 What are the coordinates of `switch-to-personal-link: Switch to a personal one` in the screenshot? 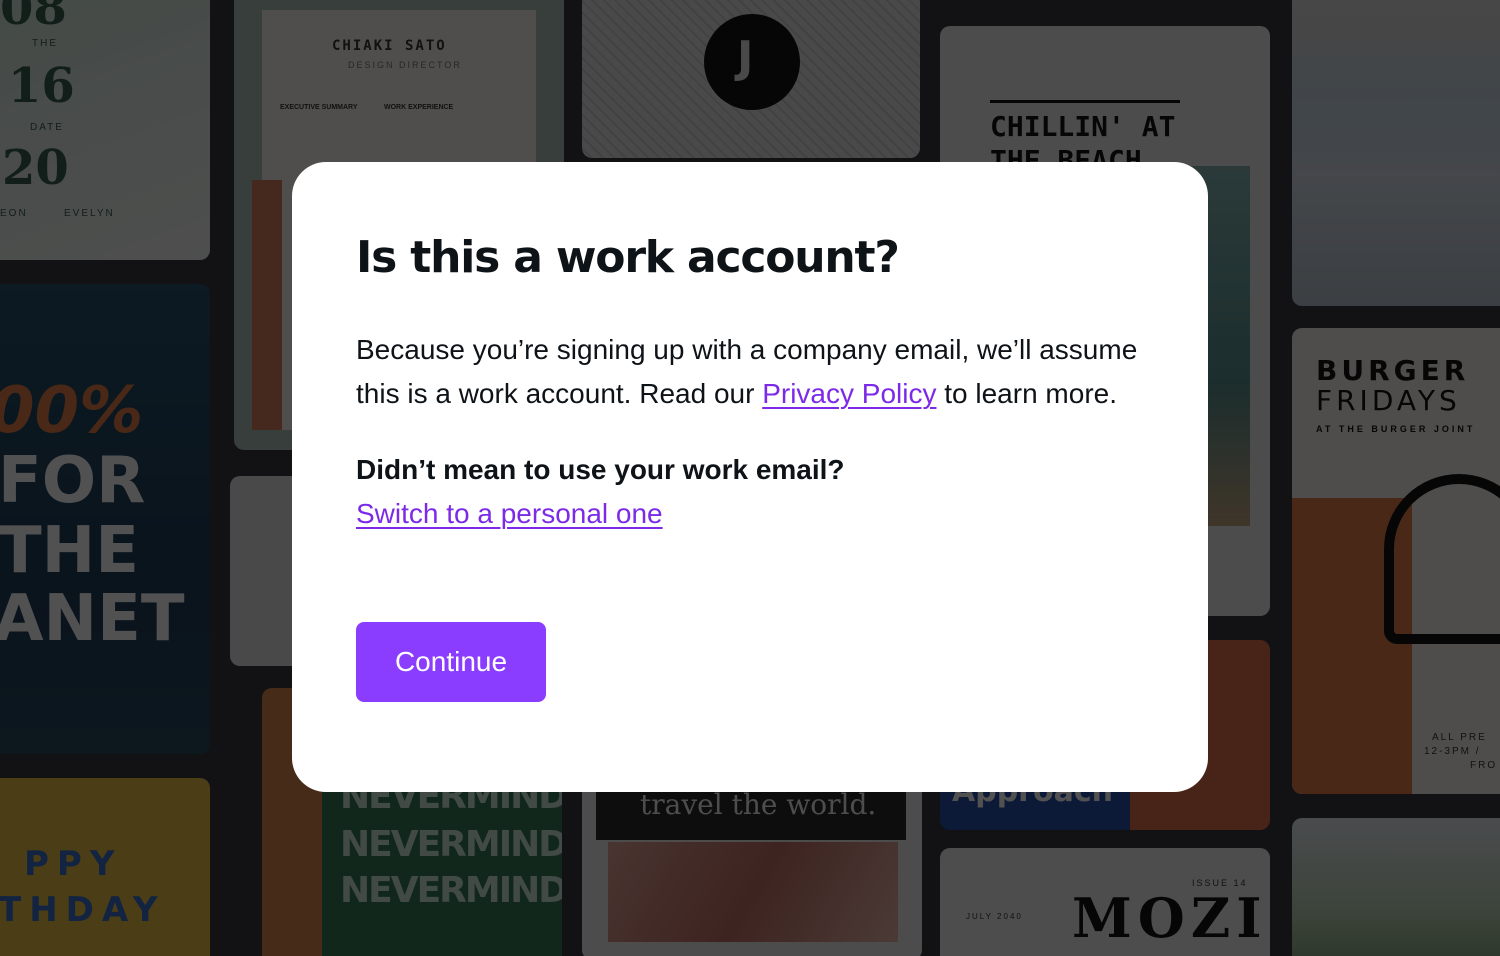 It's located at (509, 514).